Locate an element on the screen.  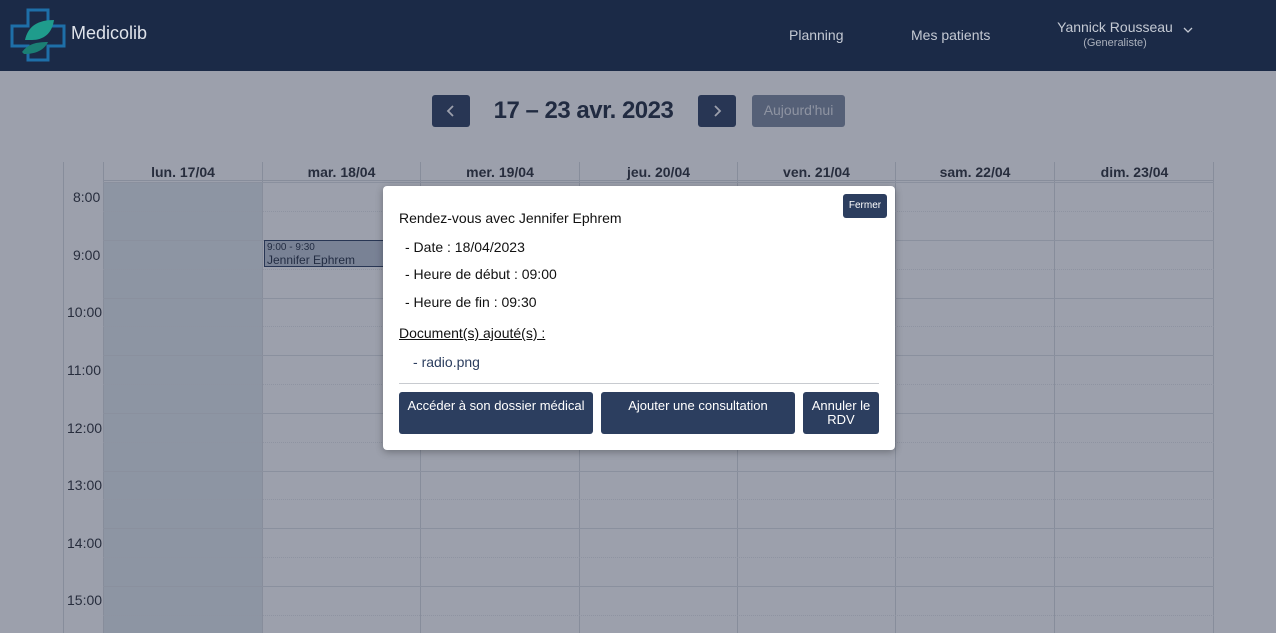
chevron-down-icon is located at coordinates (1188, 27).